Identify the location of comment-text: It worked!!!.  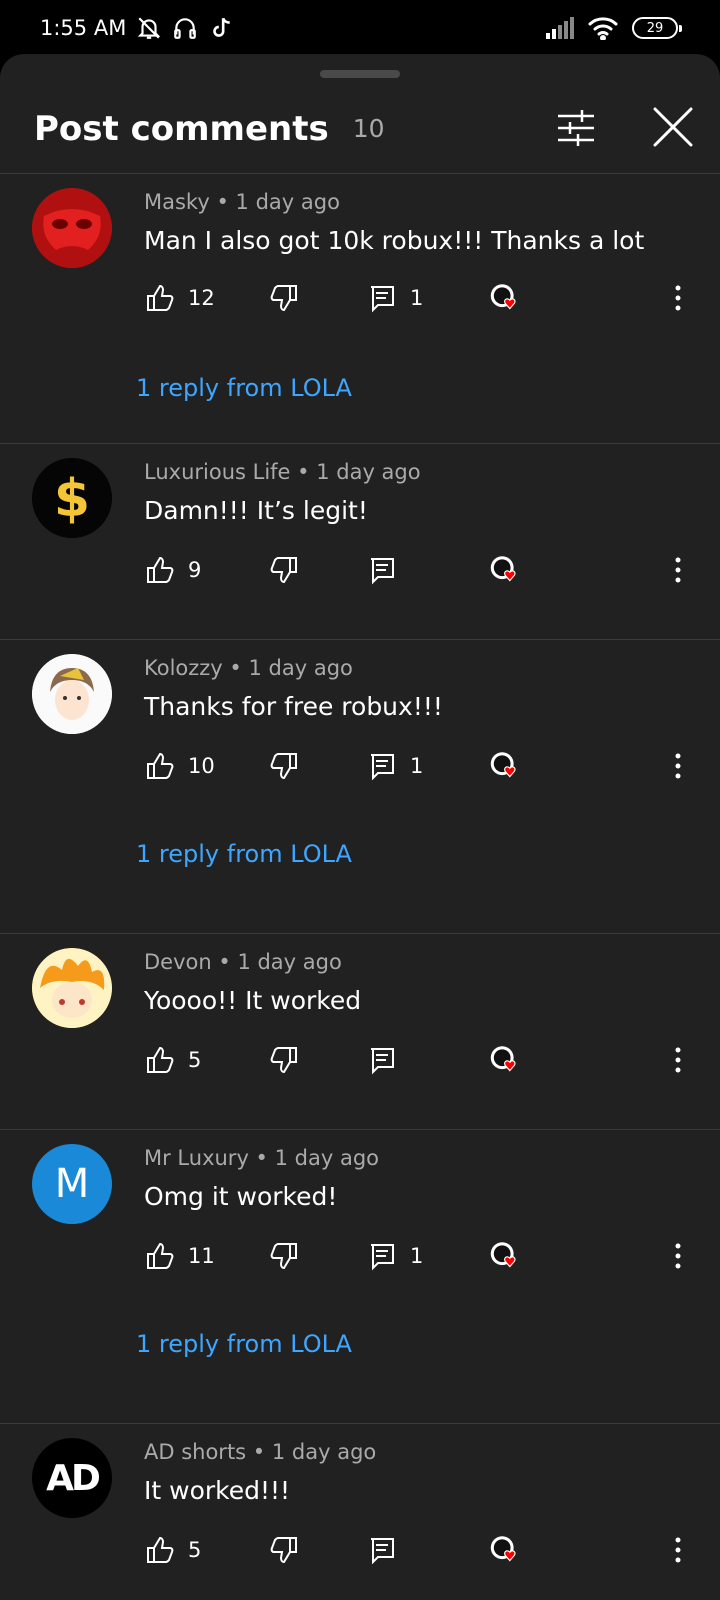
(217, 1490).